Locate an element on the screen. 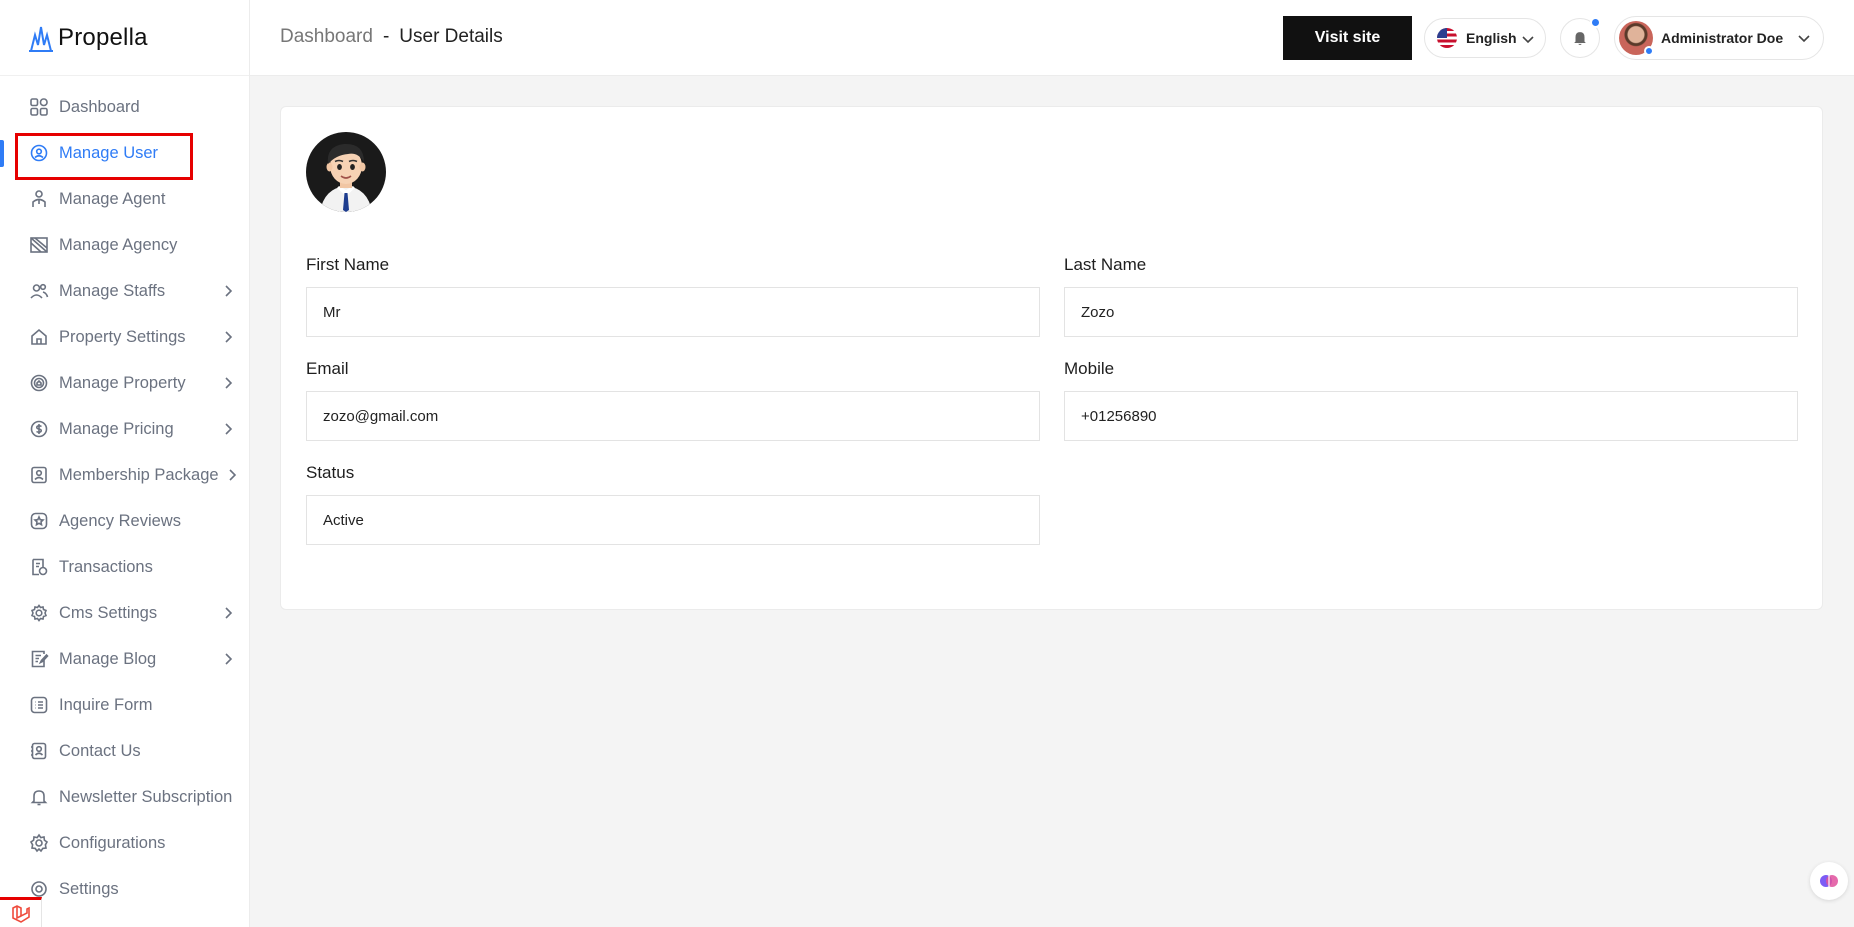 The width and height of the screenshot is (1854, 927). user-gear-icon is located at coordinates (39, 153).